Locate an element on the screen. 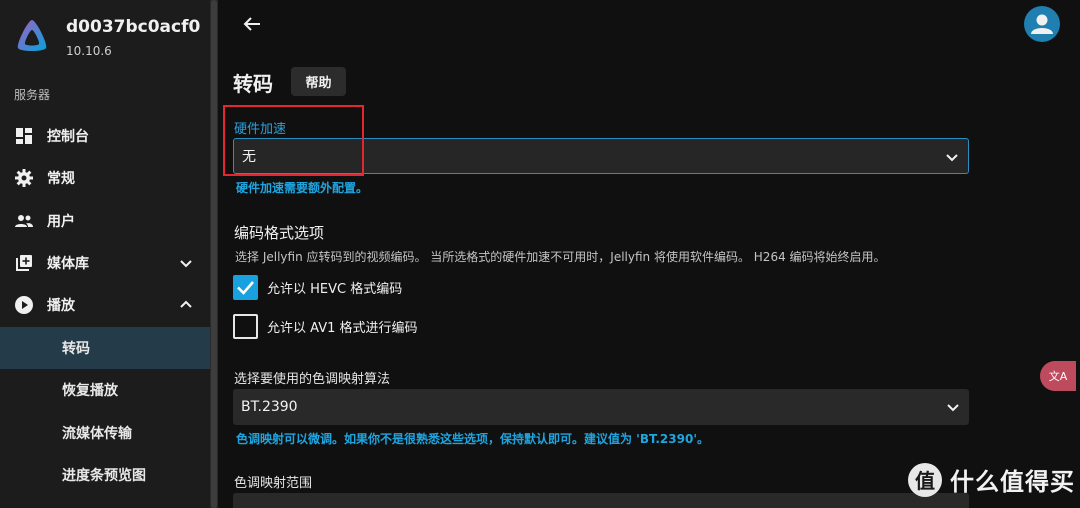 The width and height of the screenshot is (1080, 508). sidebar-item-label: 用户 is located at coordinates (61, 222).